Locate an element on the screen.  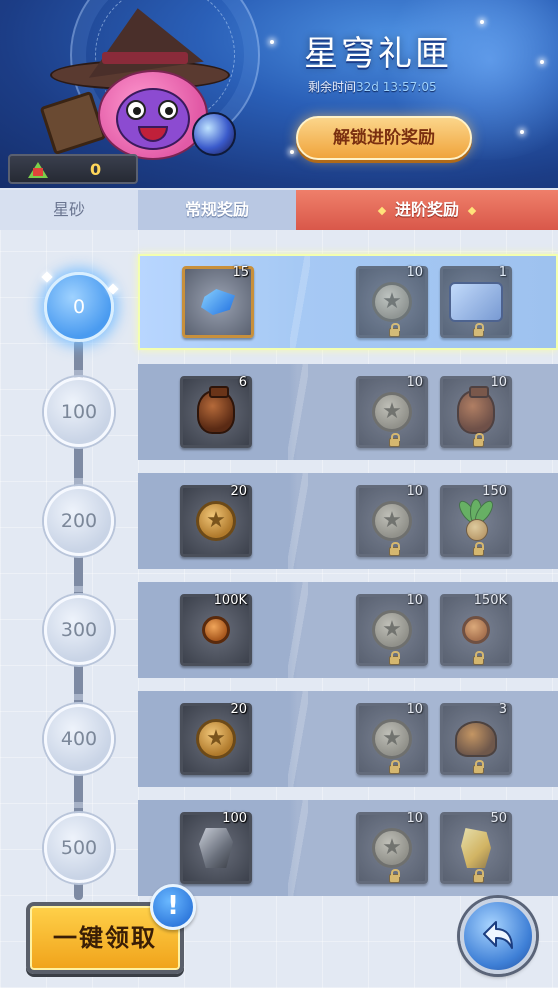
level-node: 300 is located at coordinates (79, 630).